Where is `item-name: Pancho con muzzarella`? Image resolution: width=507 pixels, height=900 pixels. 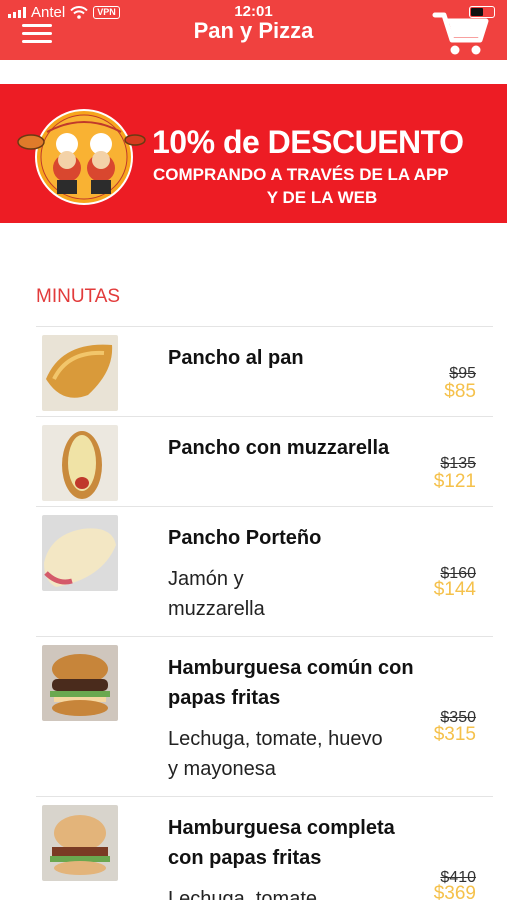 item-name: Pancho con muzzarella is located at coordinates (279, 448).